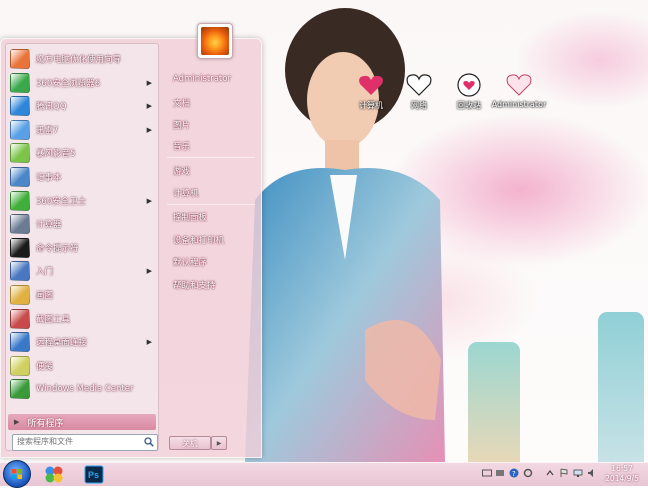 The image size is (648, 490). What do you see at coordinates (79, 60) in the screenshot?
I see `program-label: 魔方电脑优化使用向导` at bounding box center [79, 60].